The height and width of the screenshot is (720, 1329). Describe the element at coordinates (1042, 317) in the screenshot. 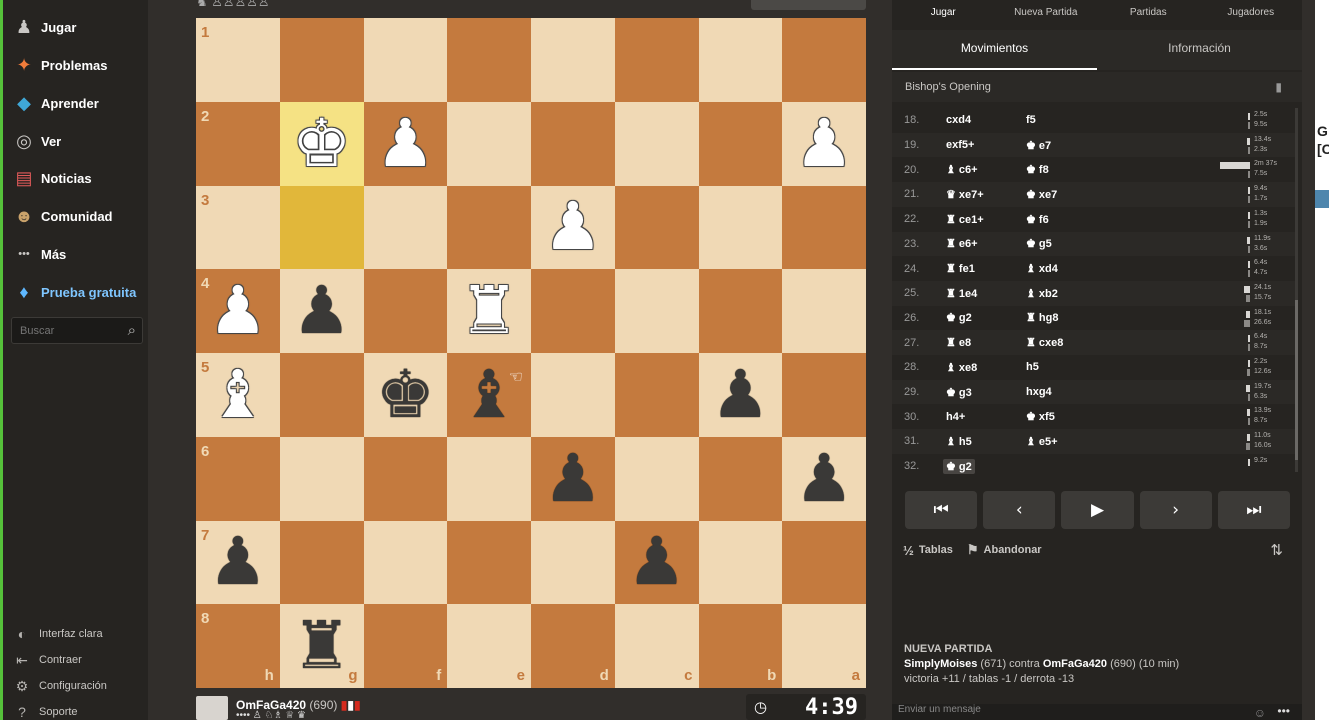

I see `black-move: ♜ hg8` at that location.